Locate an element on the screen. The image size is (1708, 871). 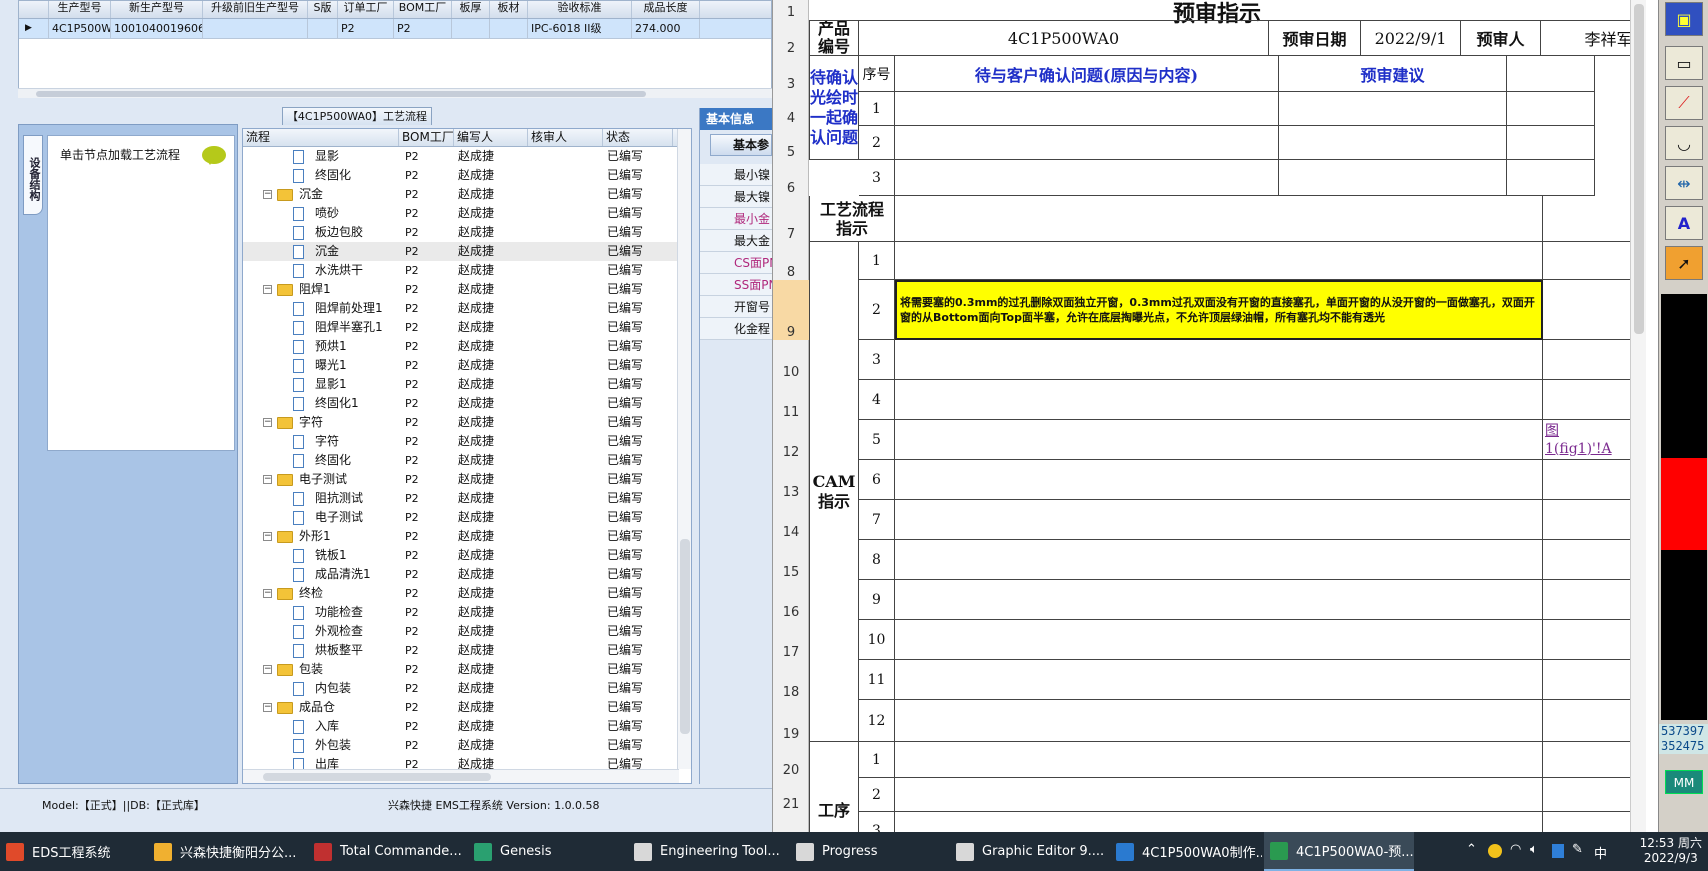
sheet-vscroll-thumb is located at coordinates (1639, 169).